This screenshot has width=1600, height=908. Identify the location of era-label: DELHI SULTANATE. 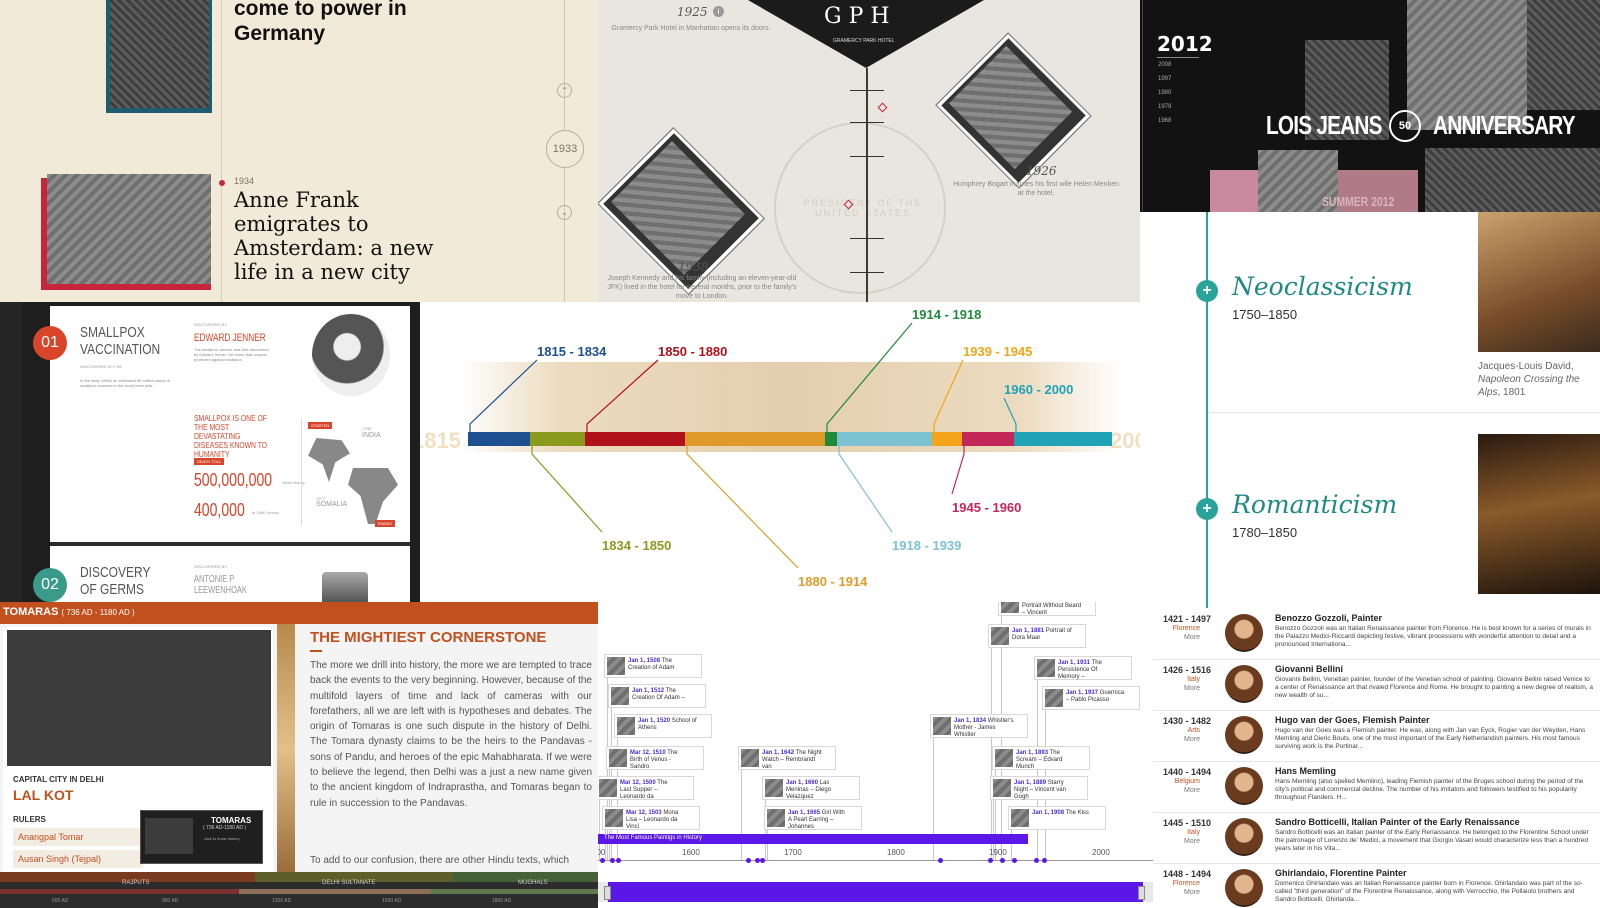
(348, 883).